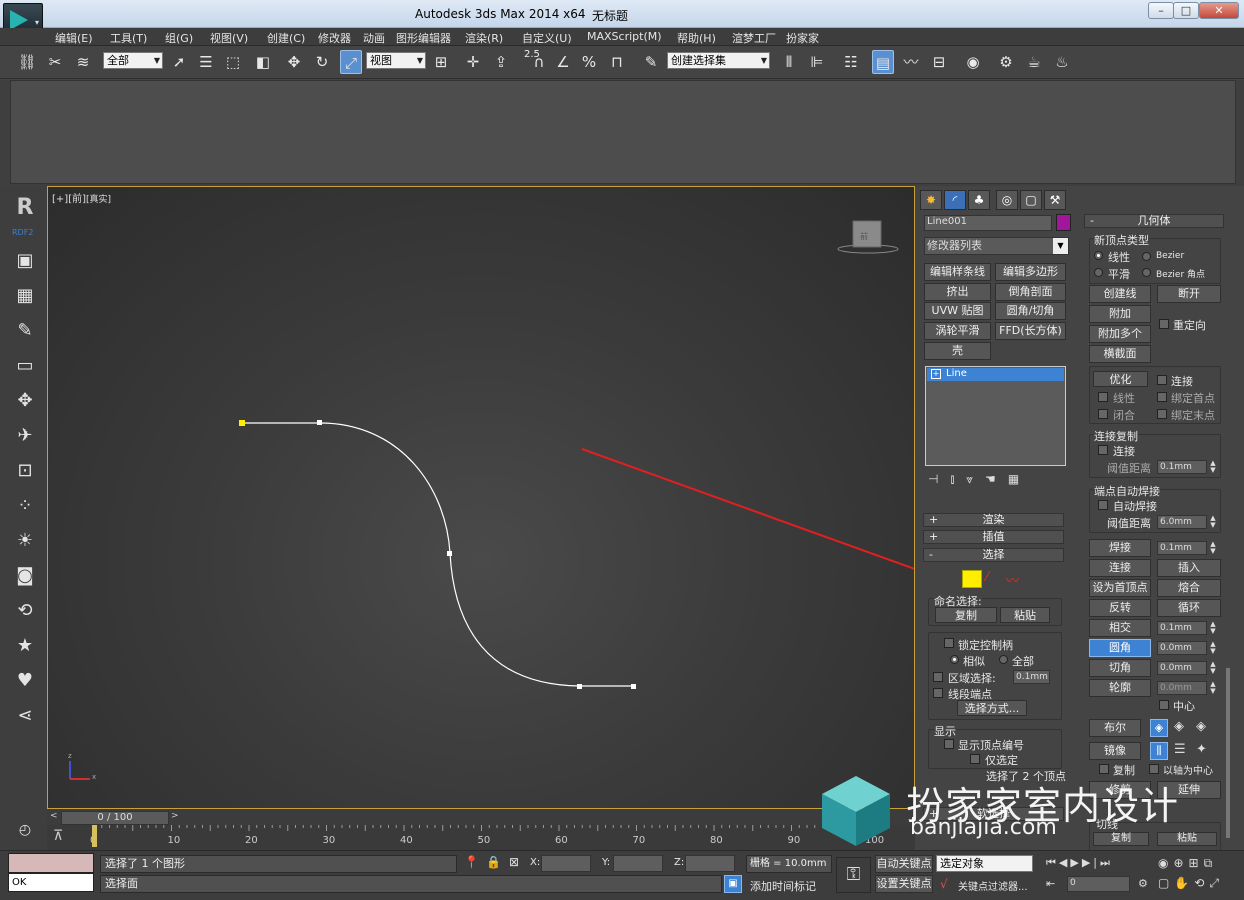  Describe the element at coordinates (1030, 331) in the screenshot. I see `modifier-ffd-box: FFD(长方体)` at that location.